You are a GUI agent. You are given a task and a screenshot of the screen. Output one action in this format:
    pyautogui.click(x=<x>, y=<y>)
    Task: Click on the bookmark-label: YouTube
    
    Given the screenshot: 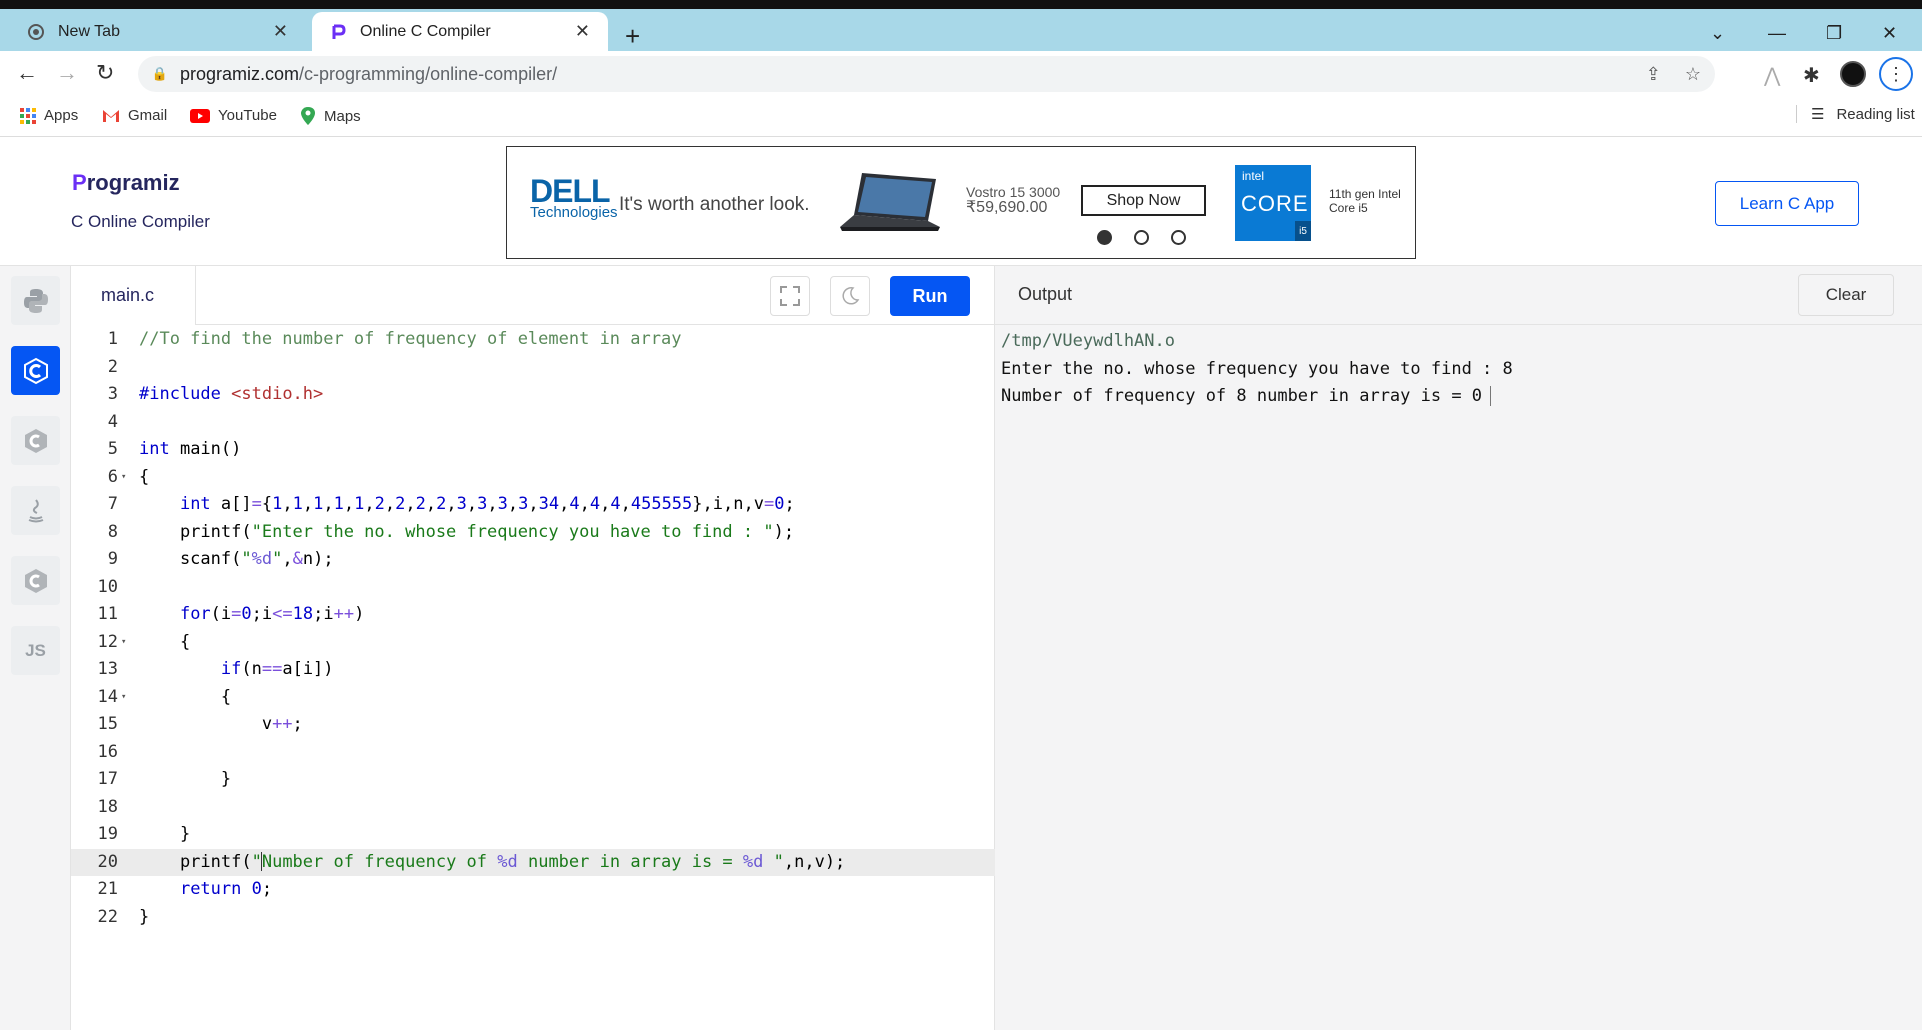 What is the action you would take?
    pyautogui.click(x=247, y=115)
    